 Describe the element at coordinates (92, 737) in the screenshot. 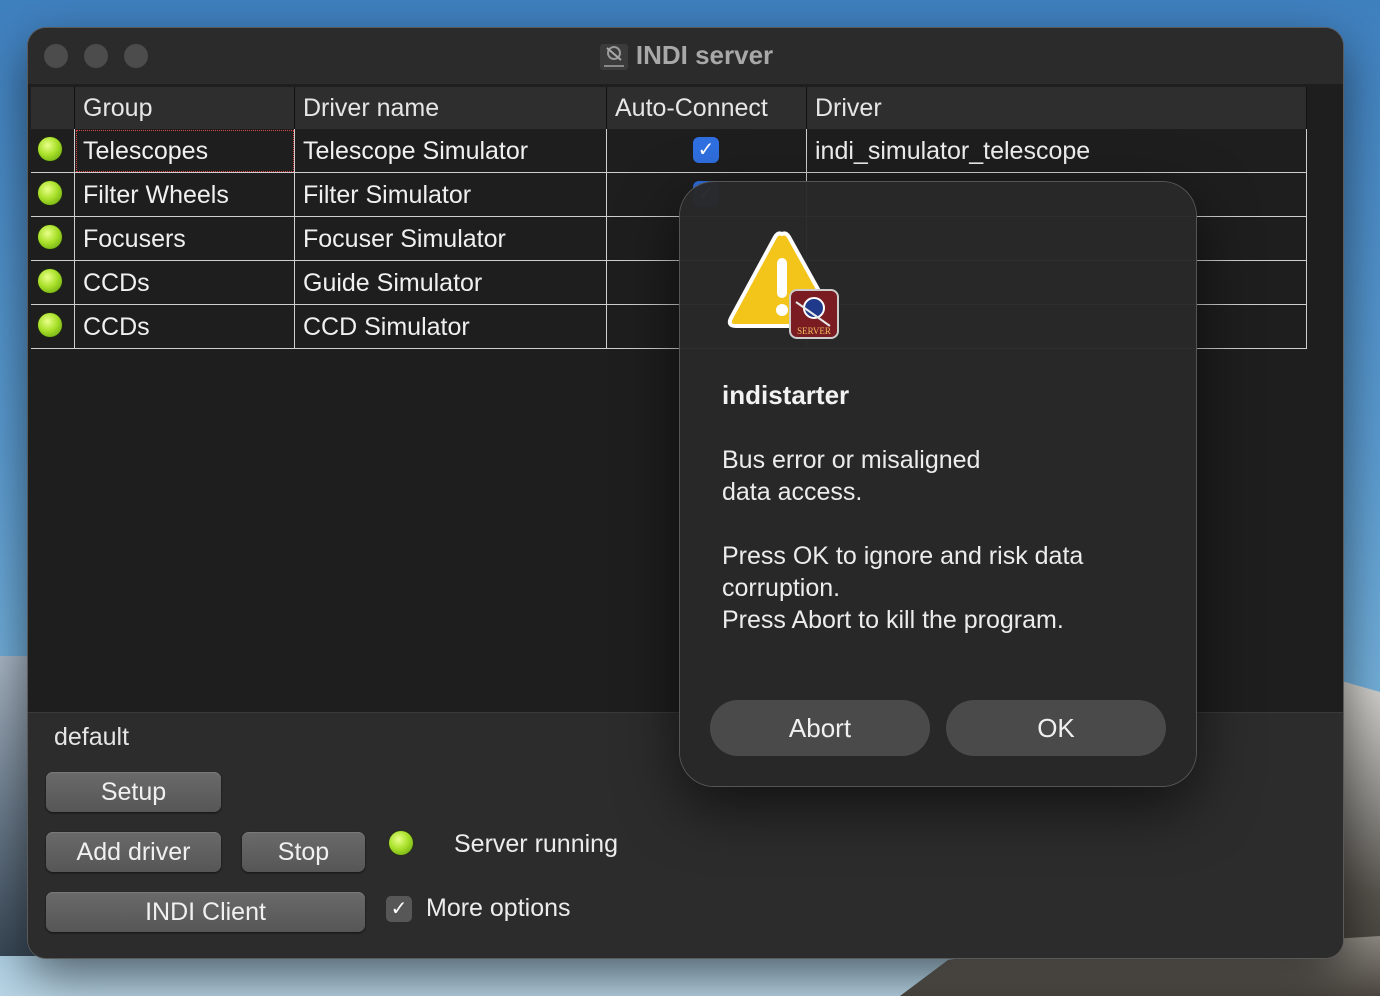

I see `profile-name: default` at that location.